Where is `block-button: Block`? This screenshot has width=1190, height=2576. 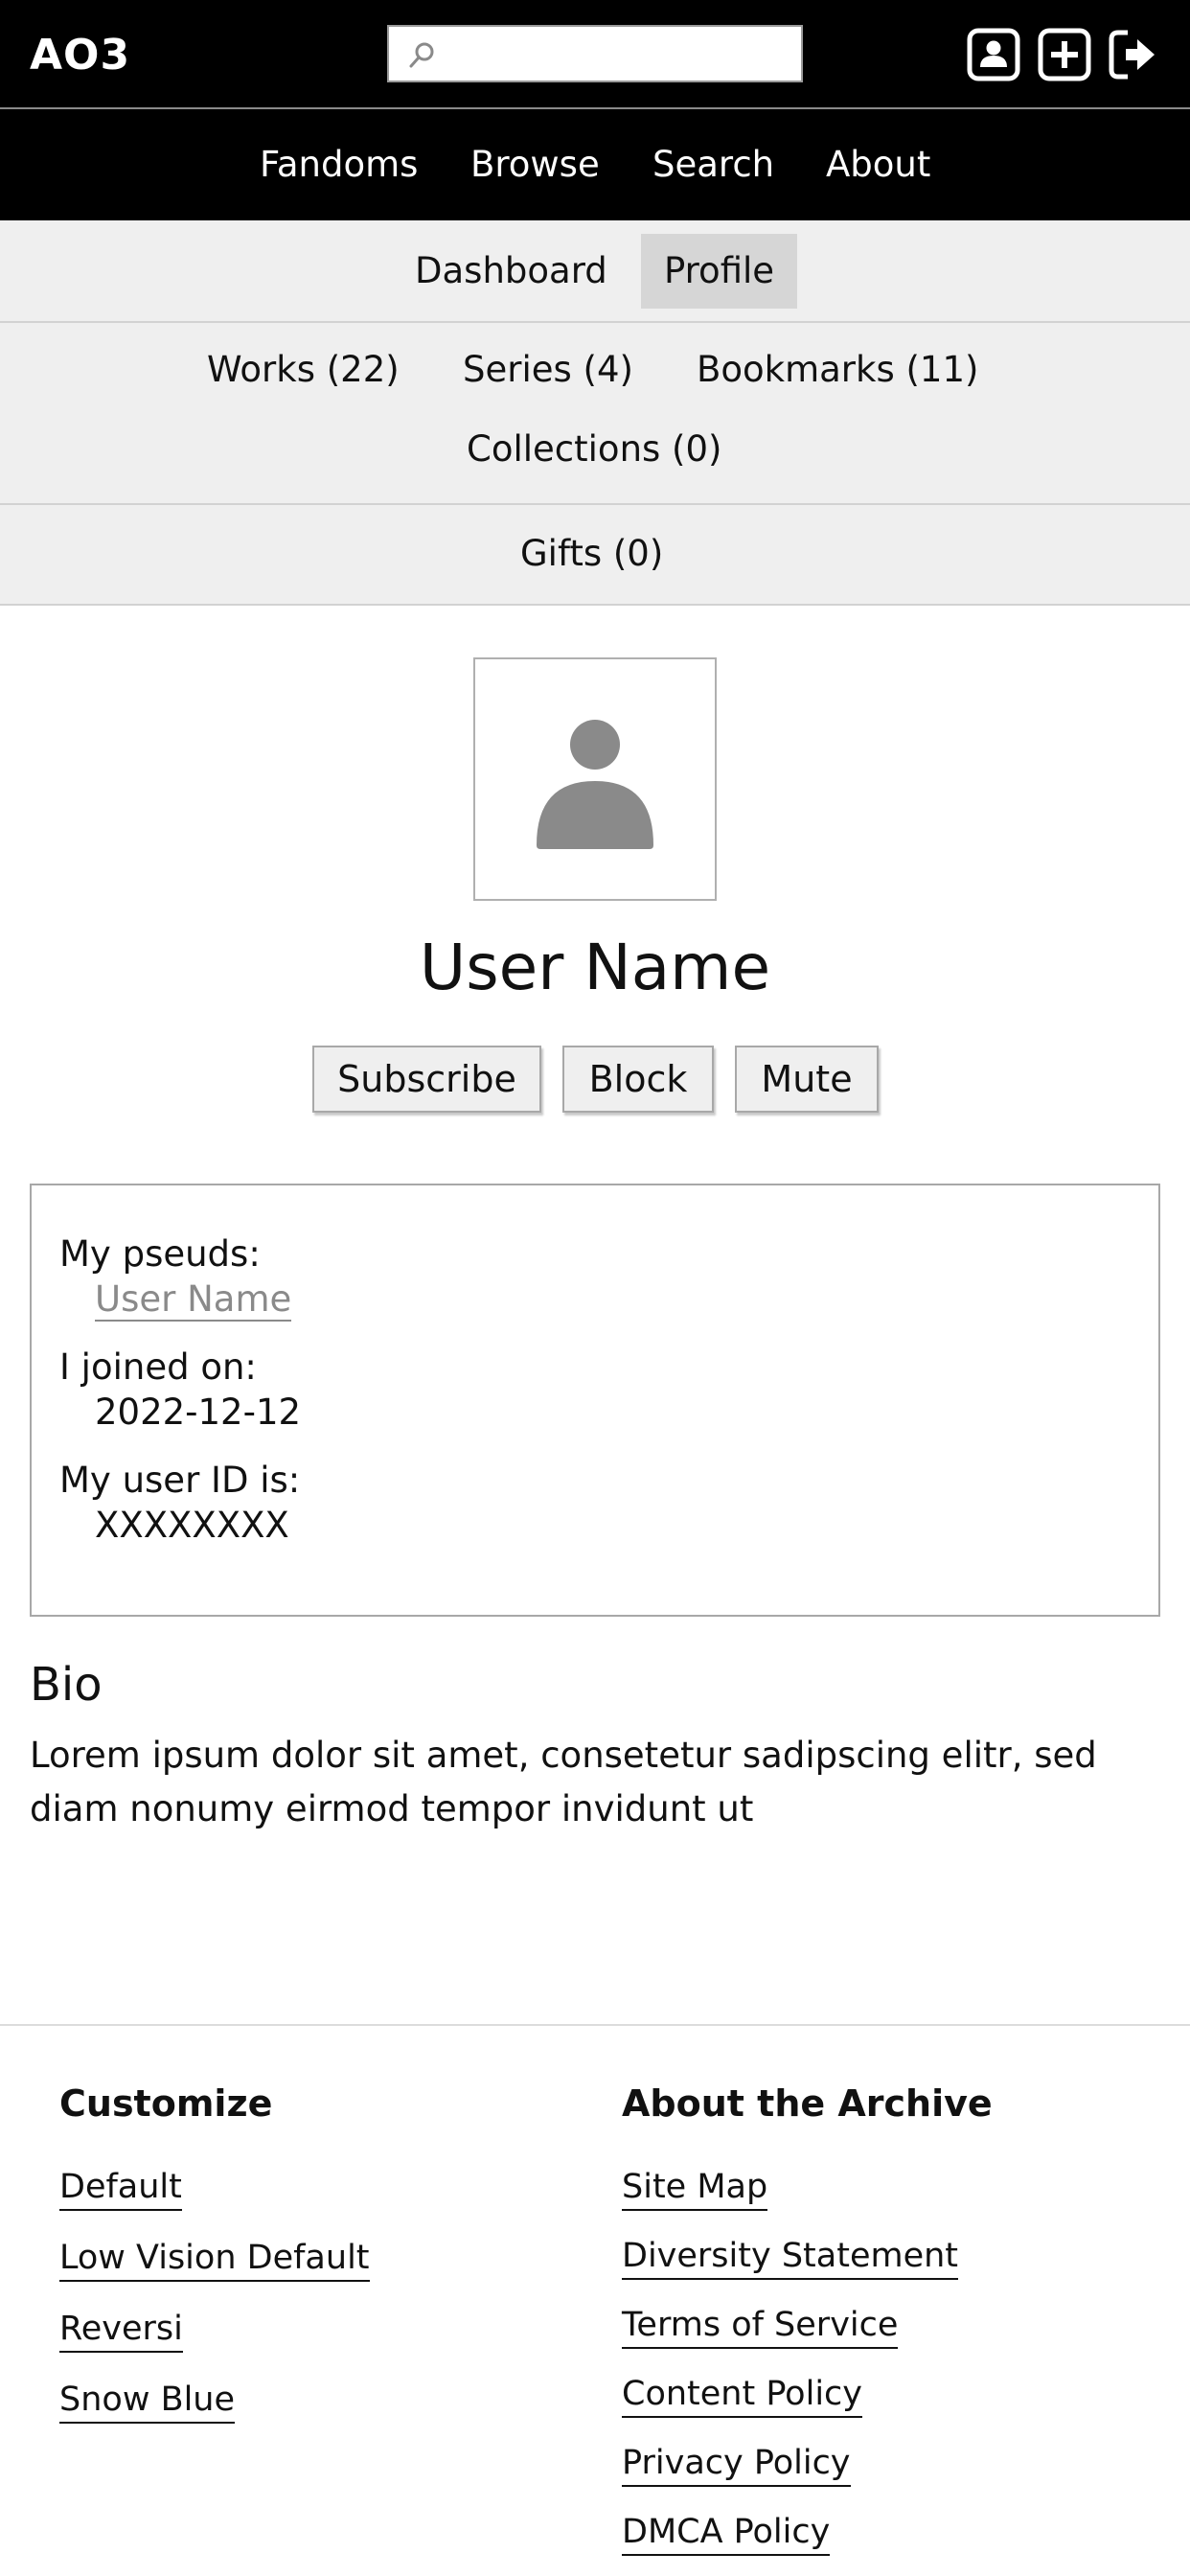 block-button: Block is located at coordinates (638, 1079).